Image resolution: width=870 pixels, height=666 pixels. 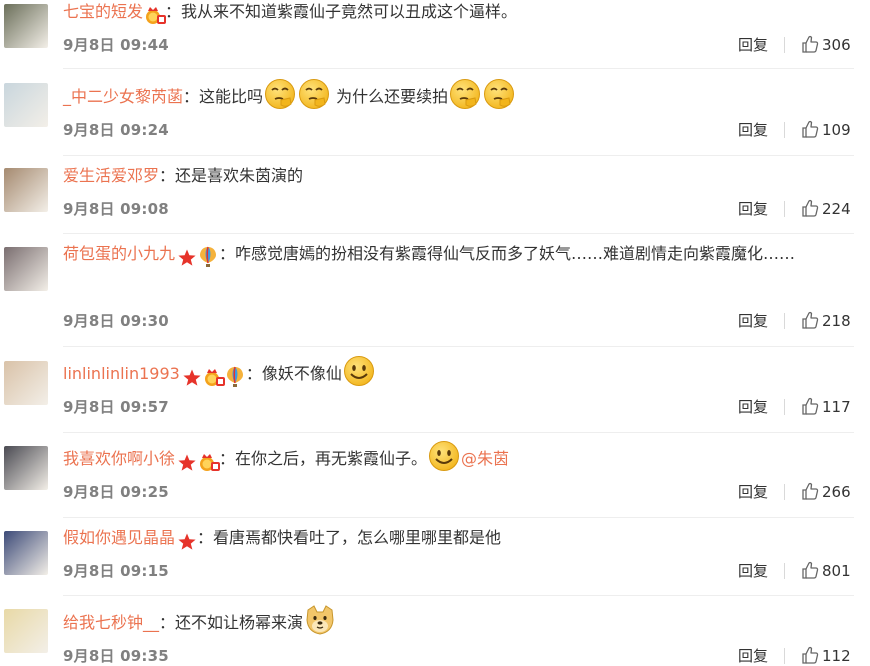 I want to click on like-button: 117, so click(x=826, y=407).